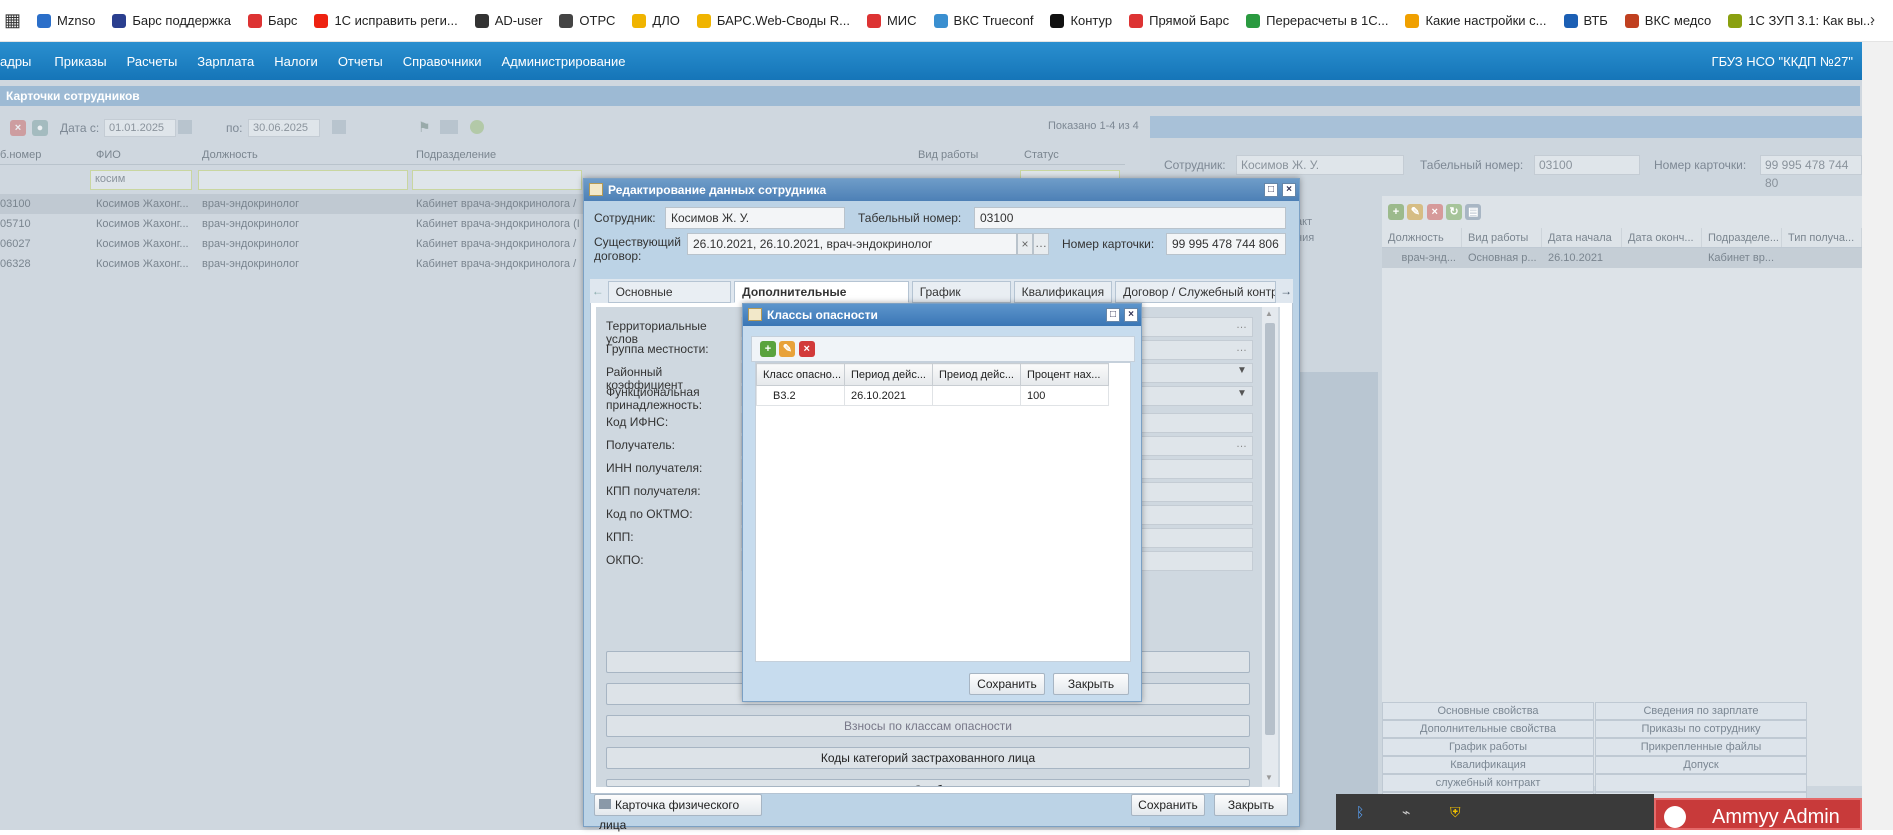  I want to click on menu-item-kadry: адры, so click(15, 61).